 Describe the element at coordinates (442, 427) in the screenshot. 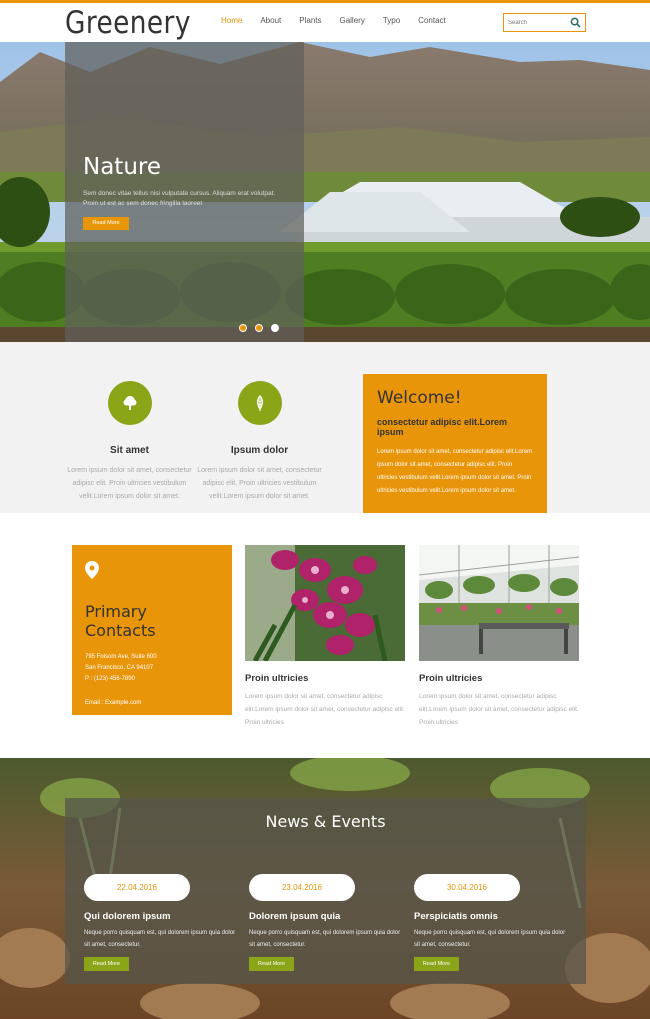

I see `welcome-subtitle: consectetur adipisc elit.Lorem ipsum` at that location.